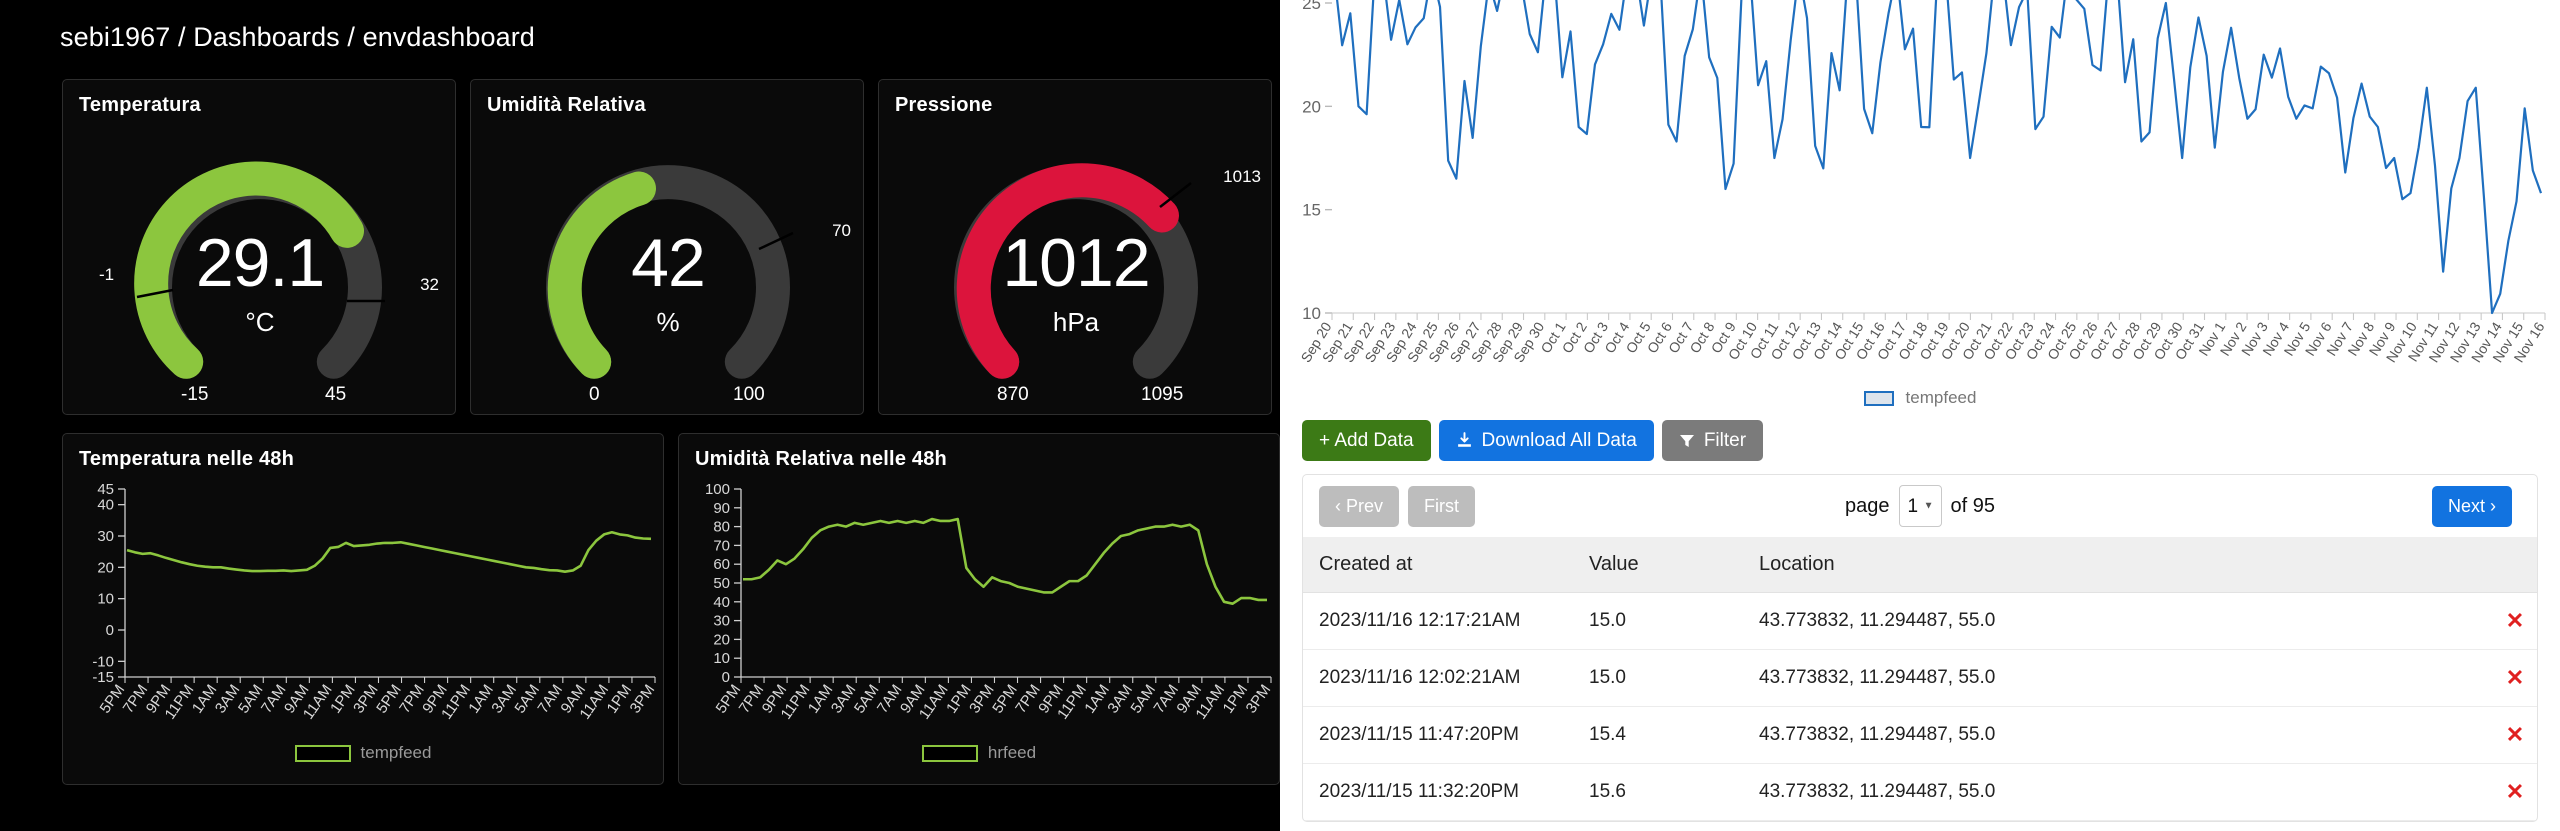  What do you see at coordinates (1366, 440) in the screenshot?
I see `add-data-button: + Add Data` at bounding box center [1366, 440].